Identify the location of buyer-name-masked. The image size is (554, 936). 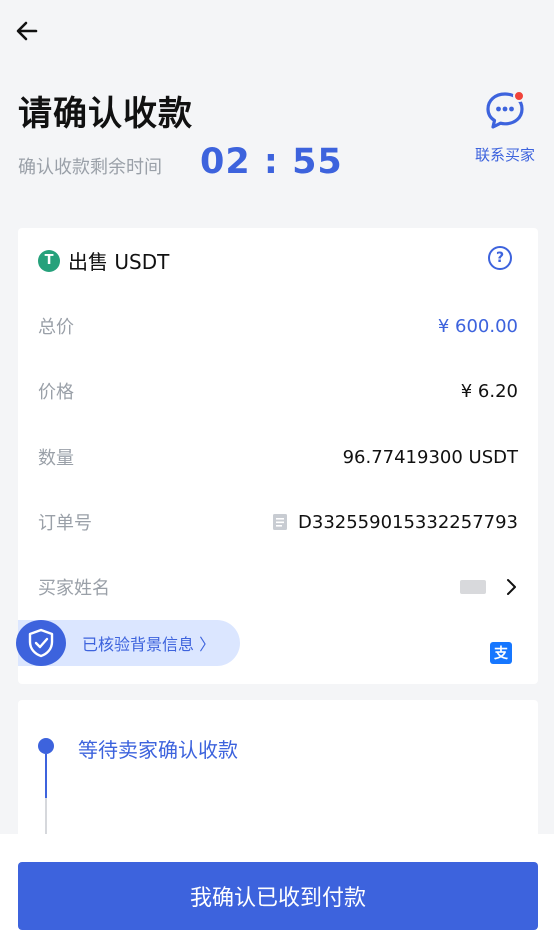
(473, 587).